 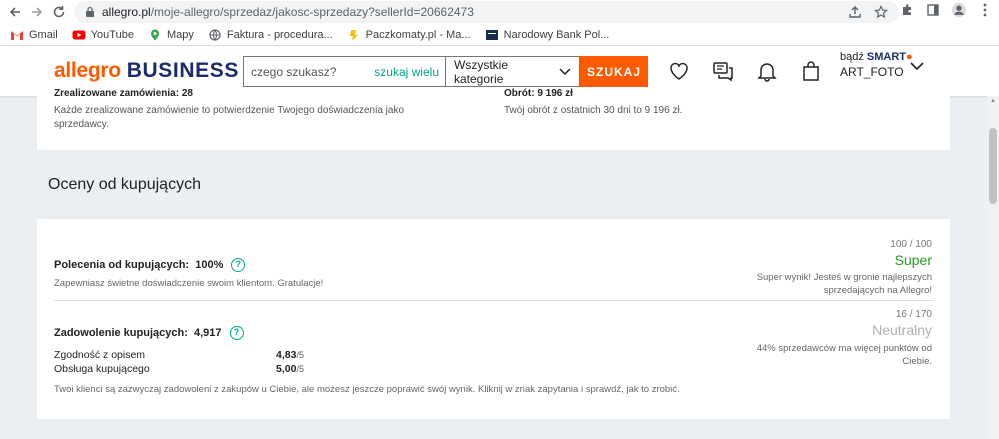 I want to click on scroll-thumb, so click(x=993, y=166).